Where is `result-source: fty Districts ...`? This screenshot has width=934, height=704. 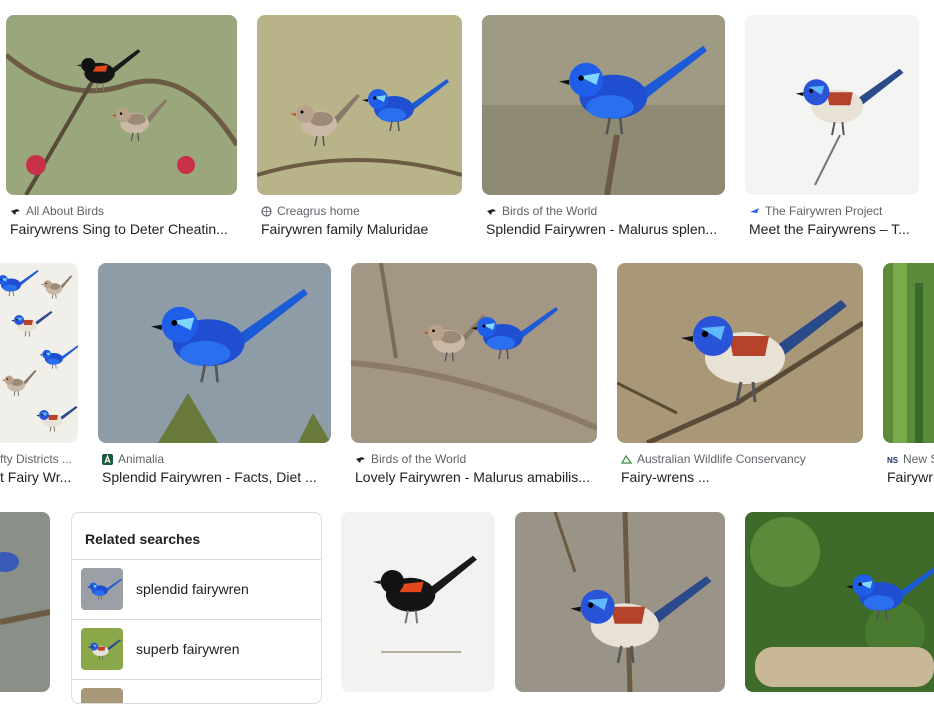 result-source: fty Districts ... is located at coordinates (39, 459).